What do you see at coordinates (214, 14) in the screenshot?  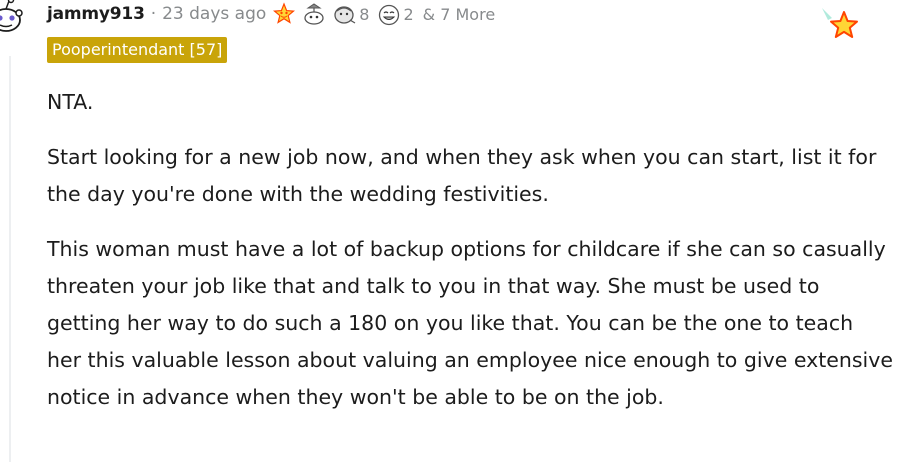 I see `comment-timestamp: 23 days ago` at bounding box center [214, 14].